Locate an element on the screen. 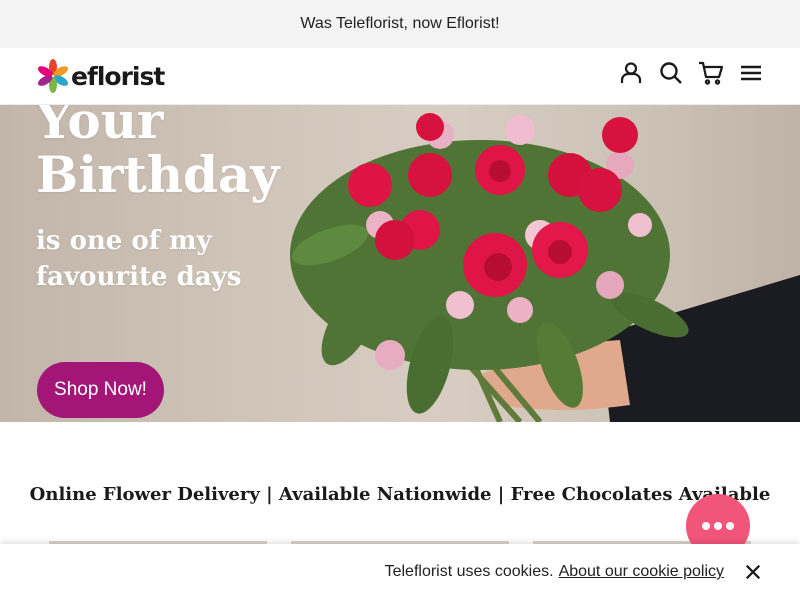 The height and width of the screenshot is (600, 800). hero-title-line2: Birthday is located at coordinates (158, 174).